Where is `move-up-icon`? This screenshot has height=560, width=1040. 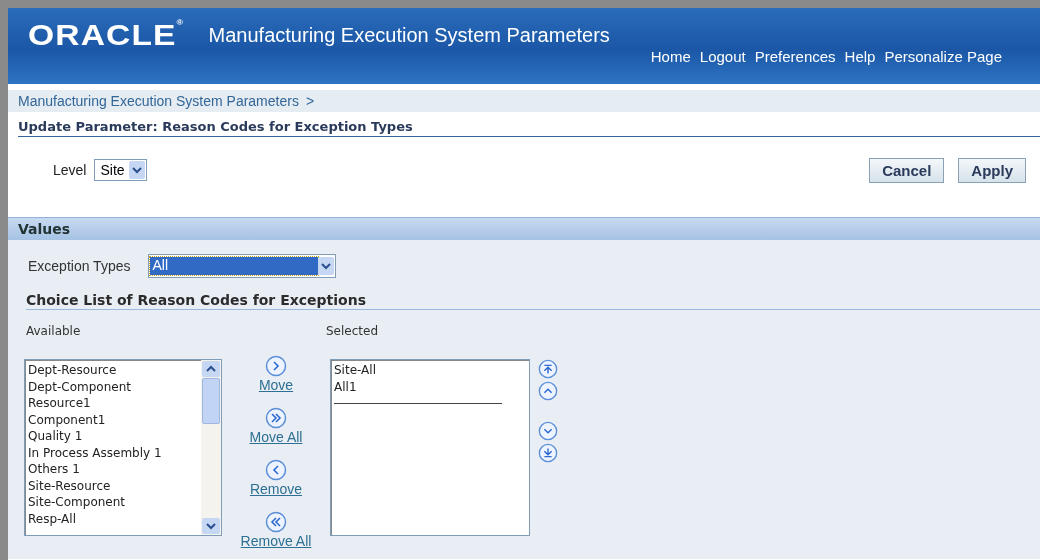
move-up-icon is located at coordinates (548, 391).